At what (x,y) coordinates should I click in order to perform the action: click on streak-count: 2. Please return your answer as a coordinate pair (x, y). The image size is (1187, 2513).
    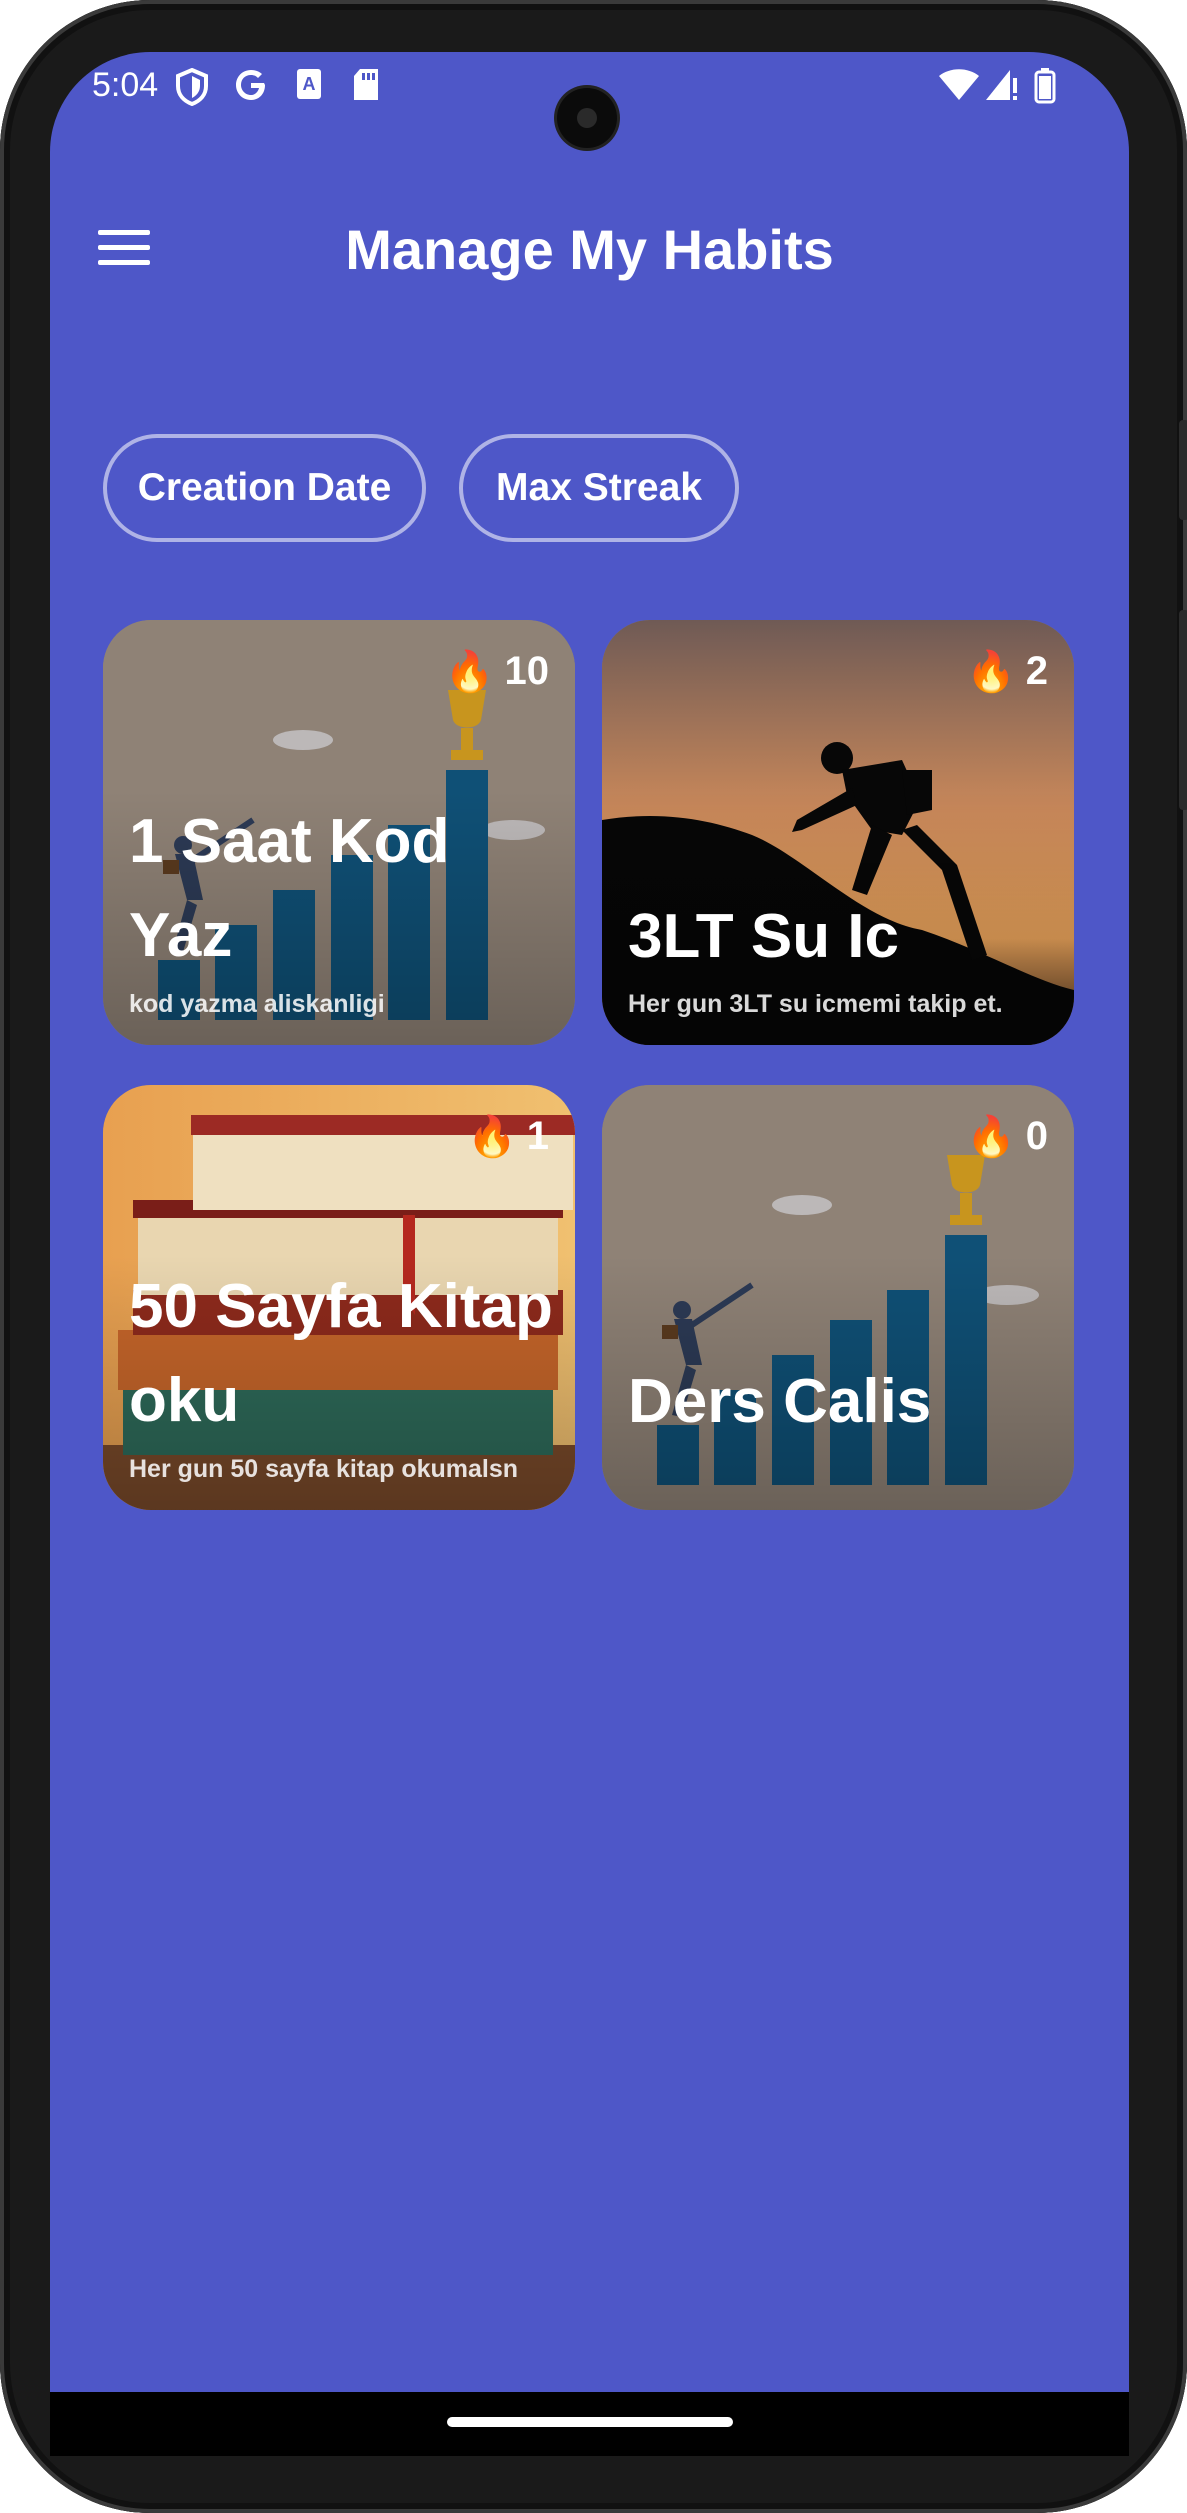
    Looking at the image, I should click on (1036, 671).